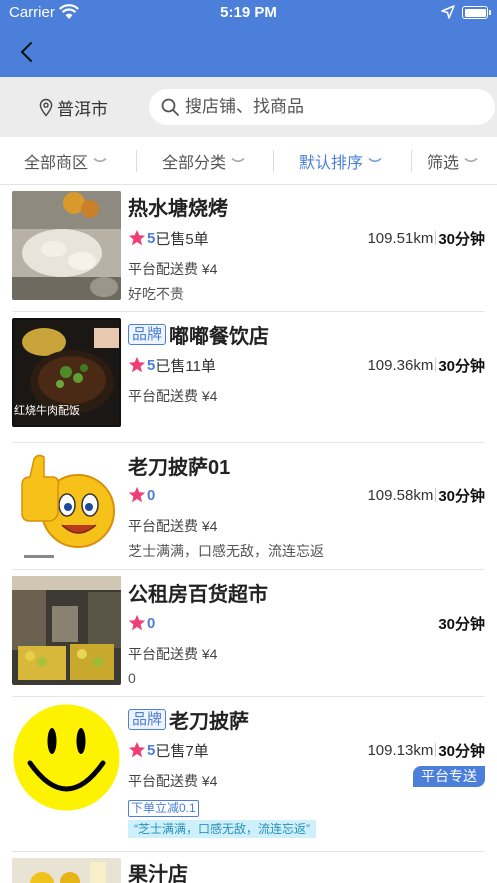  I want to click on rating-row: 5 已售11单, so click(172, 365).